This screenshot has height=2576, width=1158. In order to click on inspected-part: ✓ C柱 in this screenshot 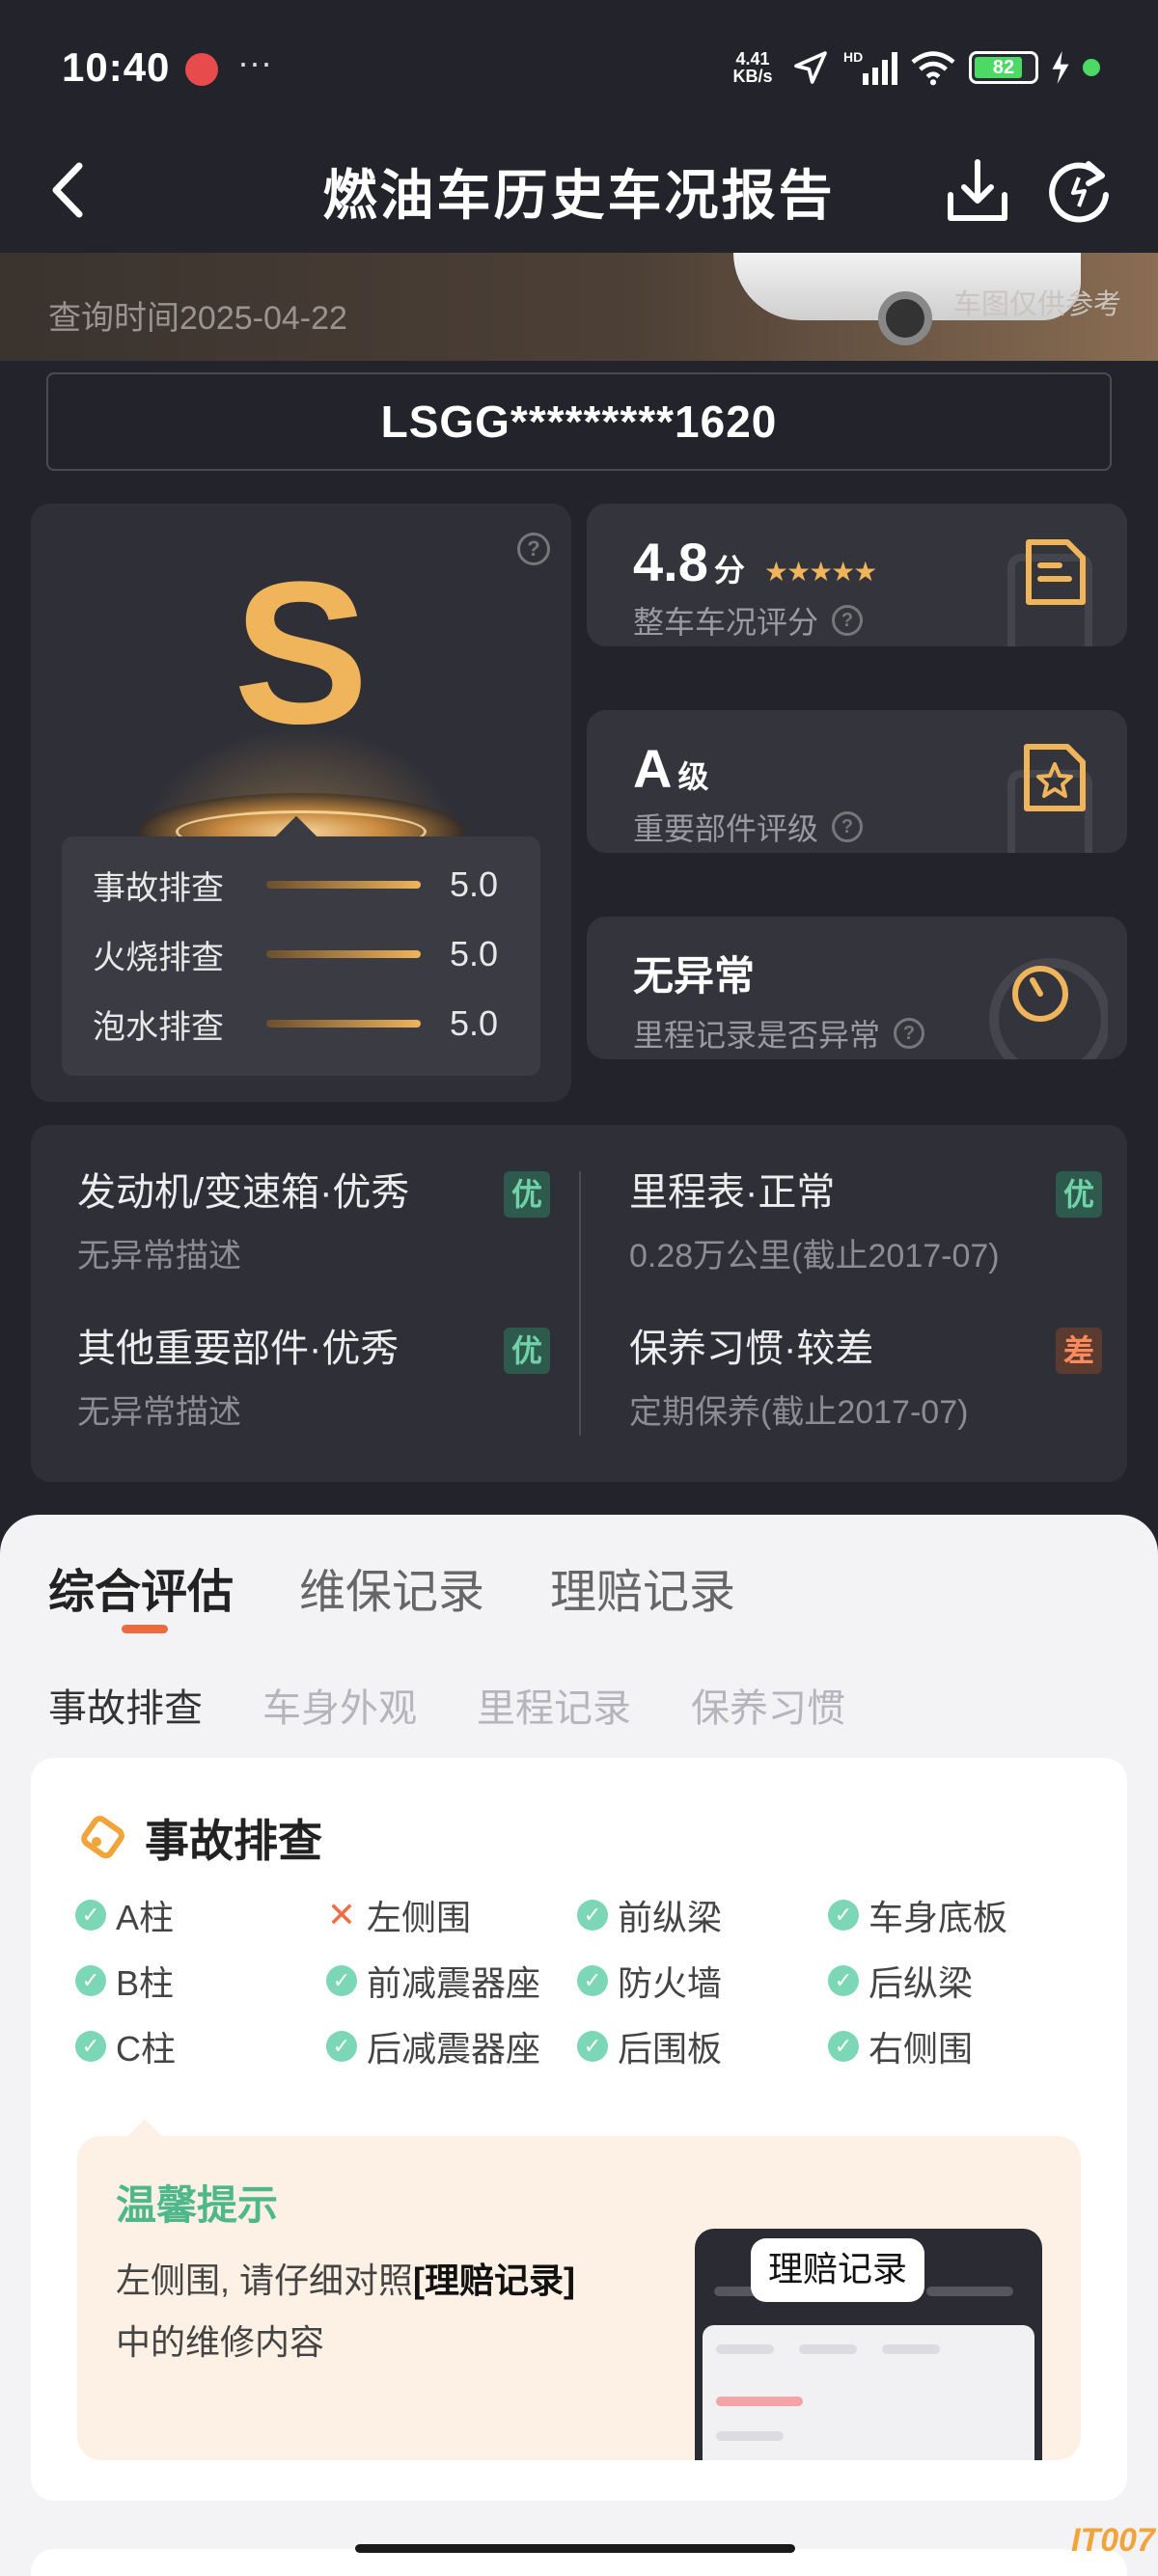, I will do `click(200, 2047)`.